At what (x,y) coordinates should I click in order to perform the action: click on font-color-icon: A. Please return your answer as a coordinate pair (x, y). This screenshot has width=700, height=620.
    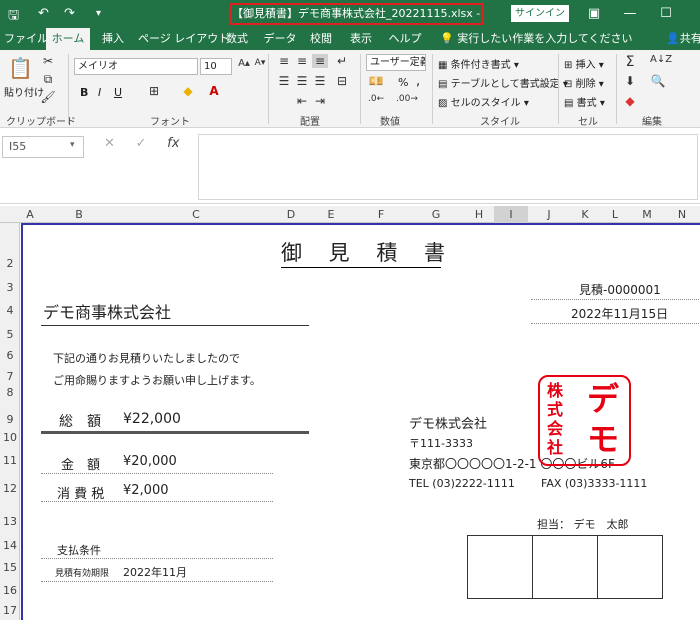
    Looking at the image, I should click on (214, 91).